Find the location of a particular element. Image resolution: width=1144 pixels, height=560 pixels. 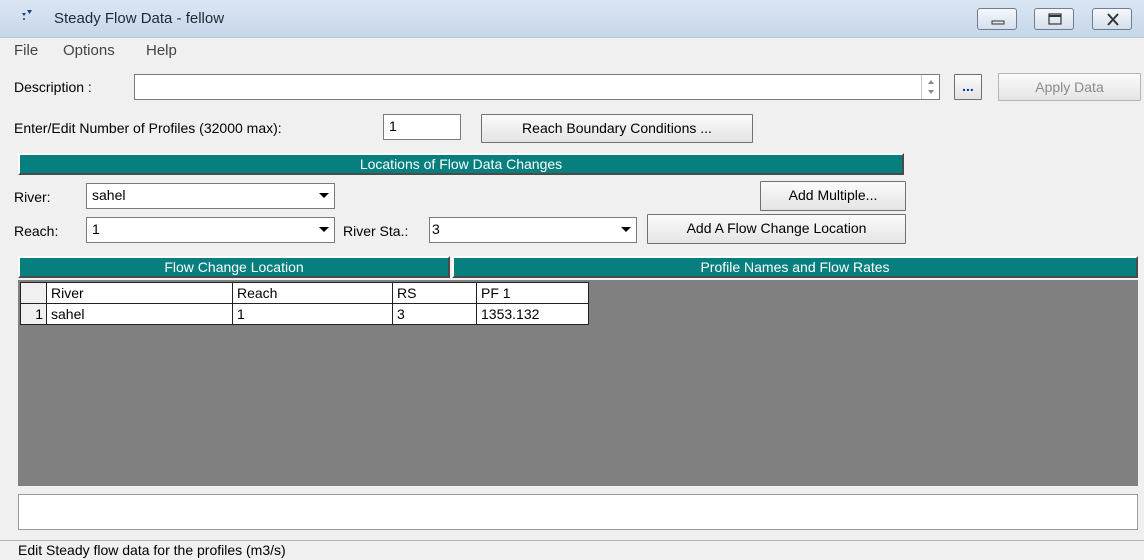

minimize-button is located at coordinates (997, 19).